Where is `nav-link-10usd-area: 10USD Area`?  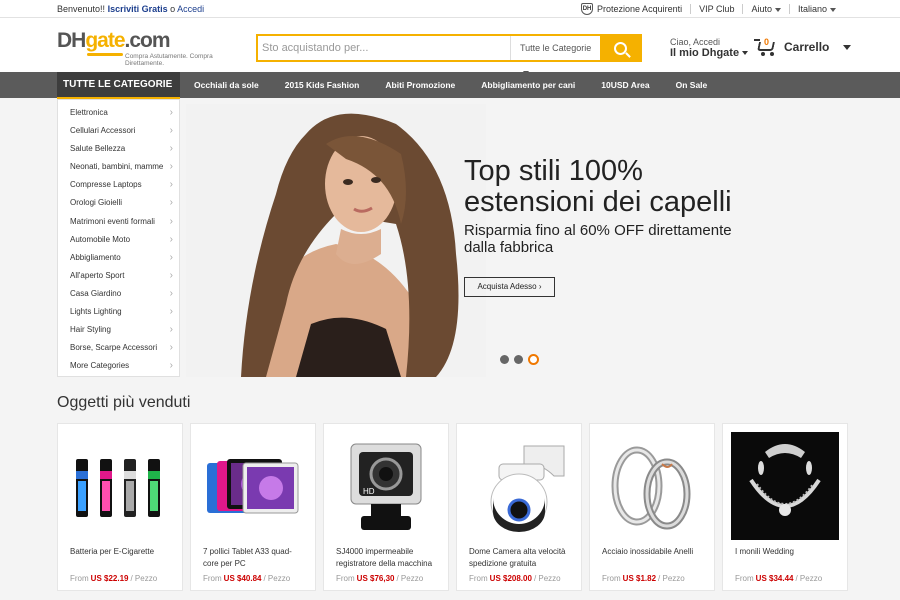 nav-link-10usd-area: 10USD Area is located at coordinates (625, 85).